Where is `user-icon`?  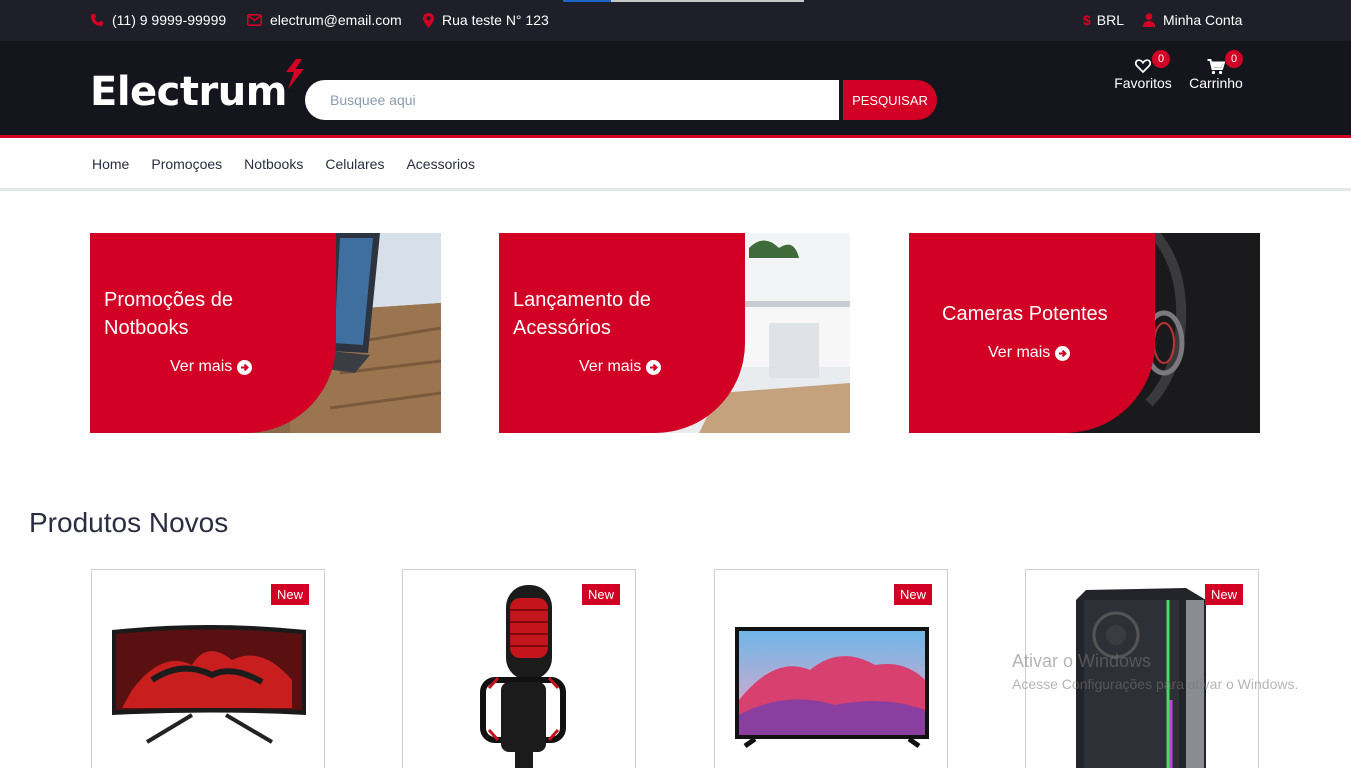
user-icon is located at coordinates (1149, 20).